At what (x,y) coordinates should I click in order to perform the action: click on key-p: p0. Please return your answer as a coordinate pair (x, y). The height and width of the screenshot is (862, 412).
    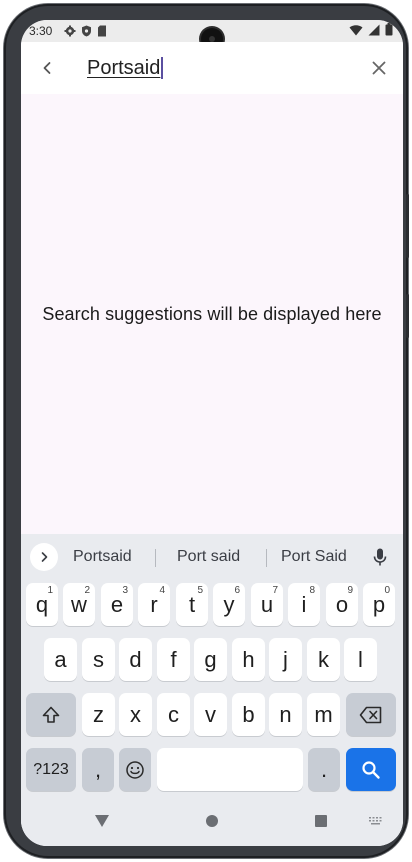
    Looking at the image, I should click on (379, 604).